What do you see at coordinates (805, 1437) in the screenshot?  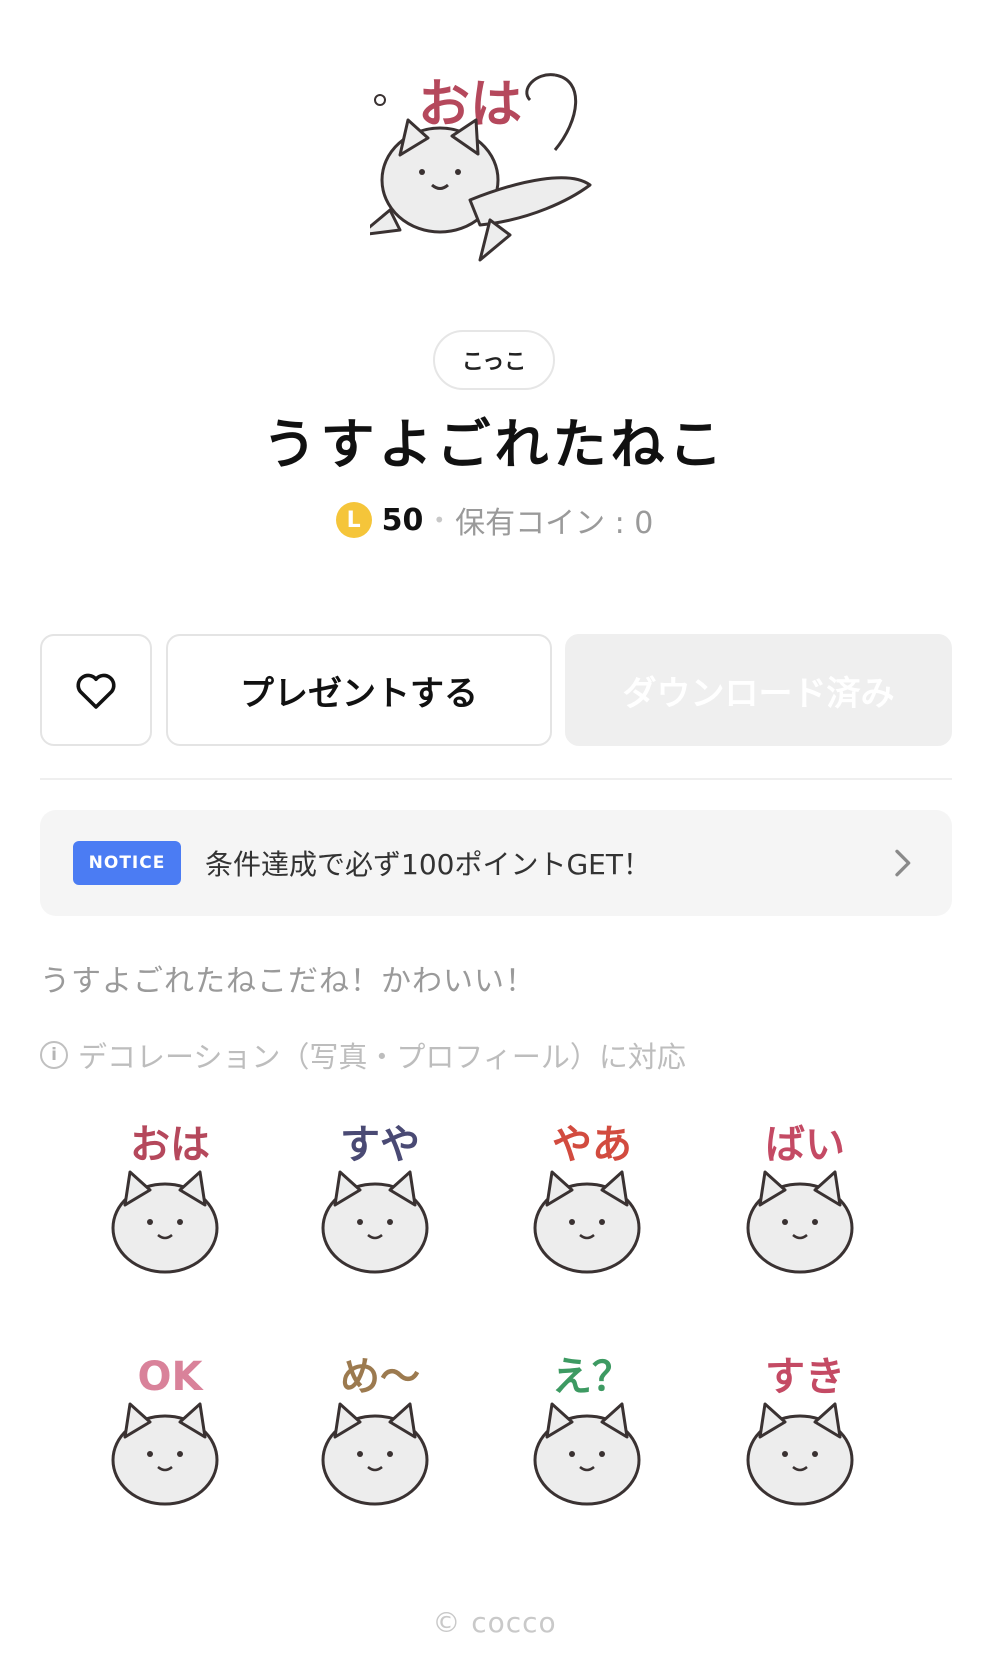 I see `sticker-item: すき` at bounding box center [805, 1437].